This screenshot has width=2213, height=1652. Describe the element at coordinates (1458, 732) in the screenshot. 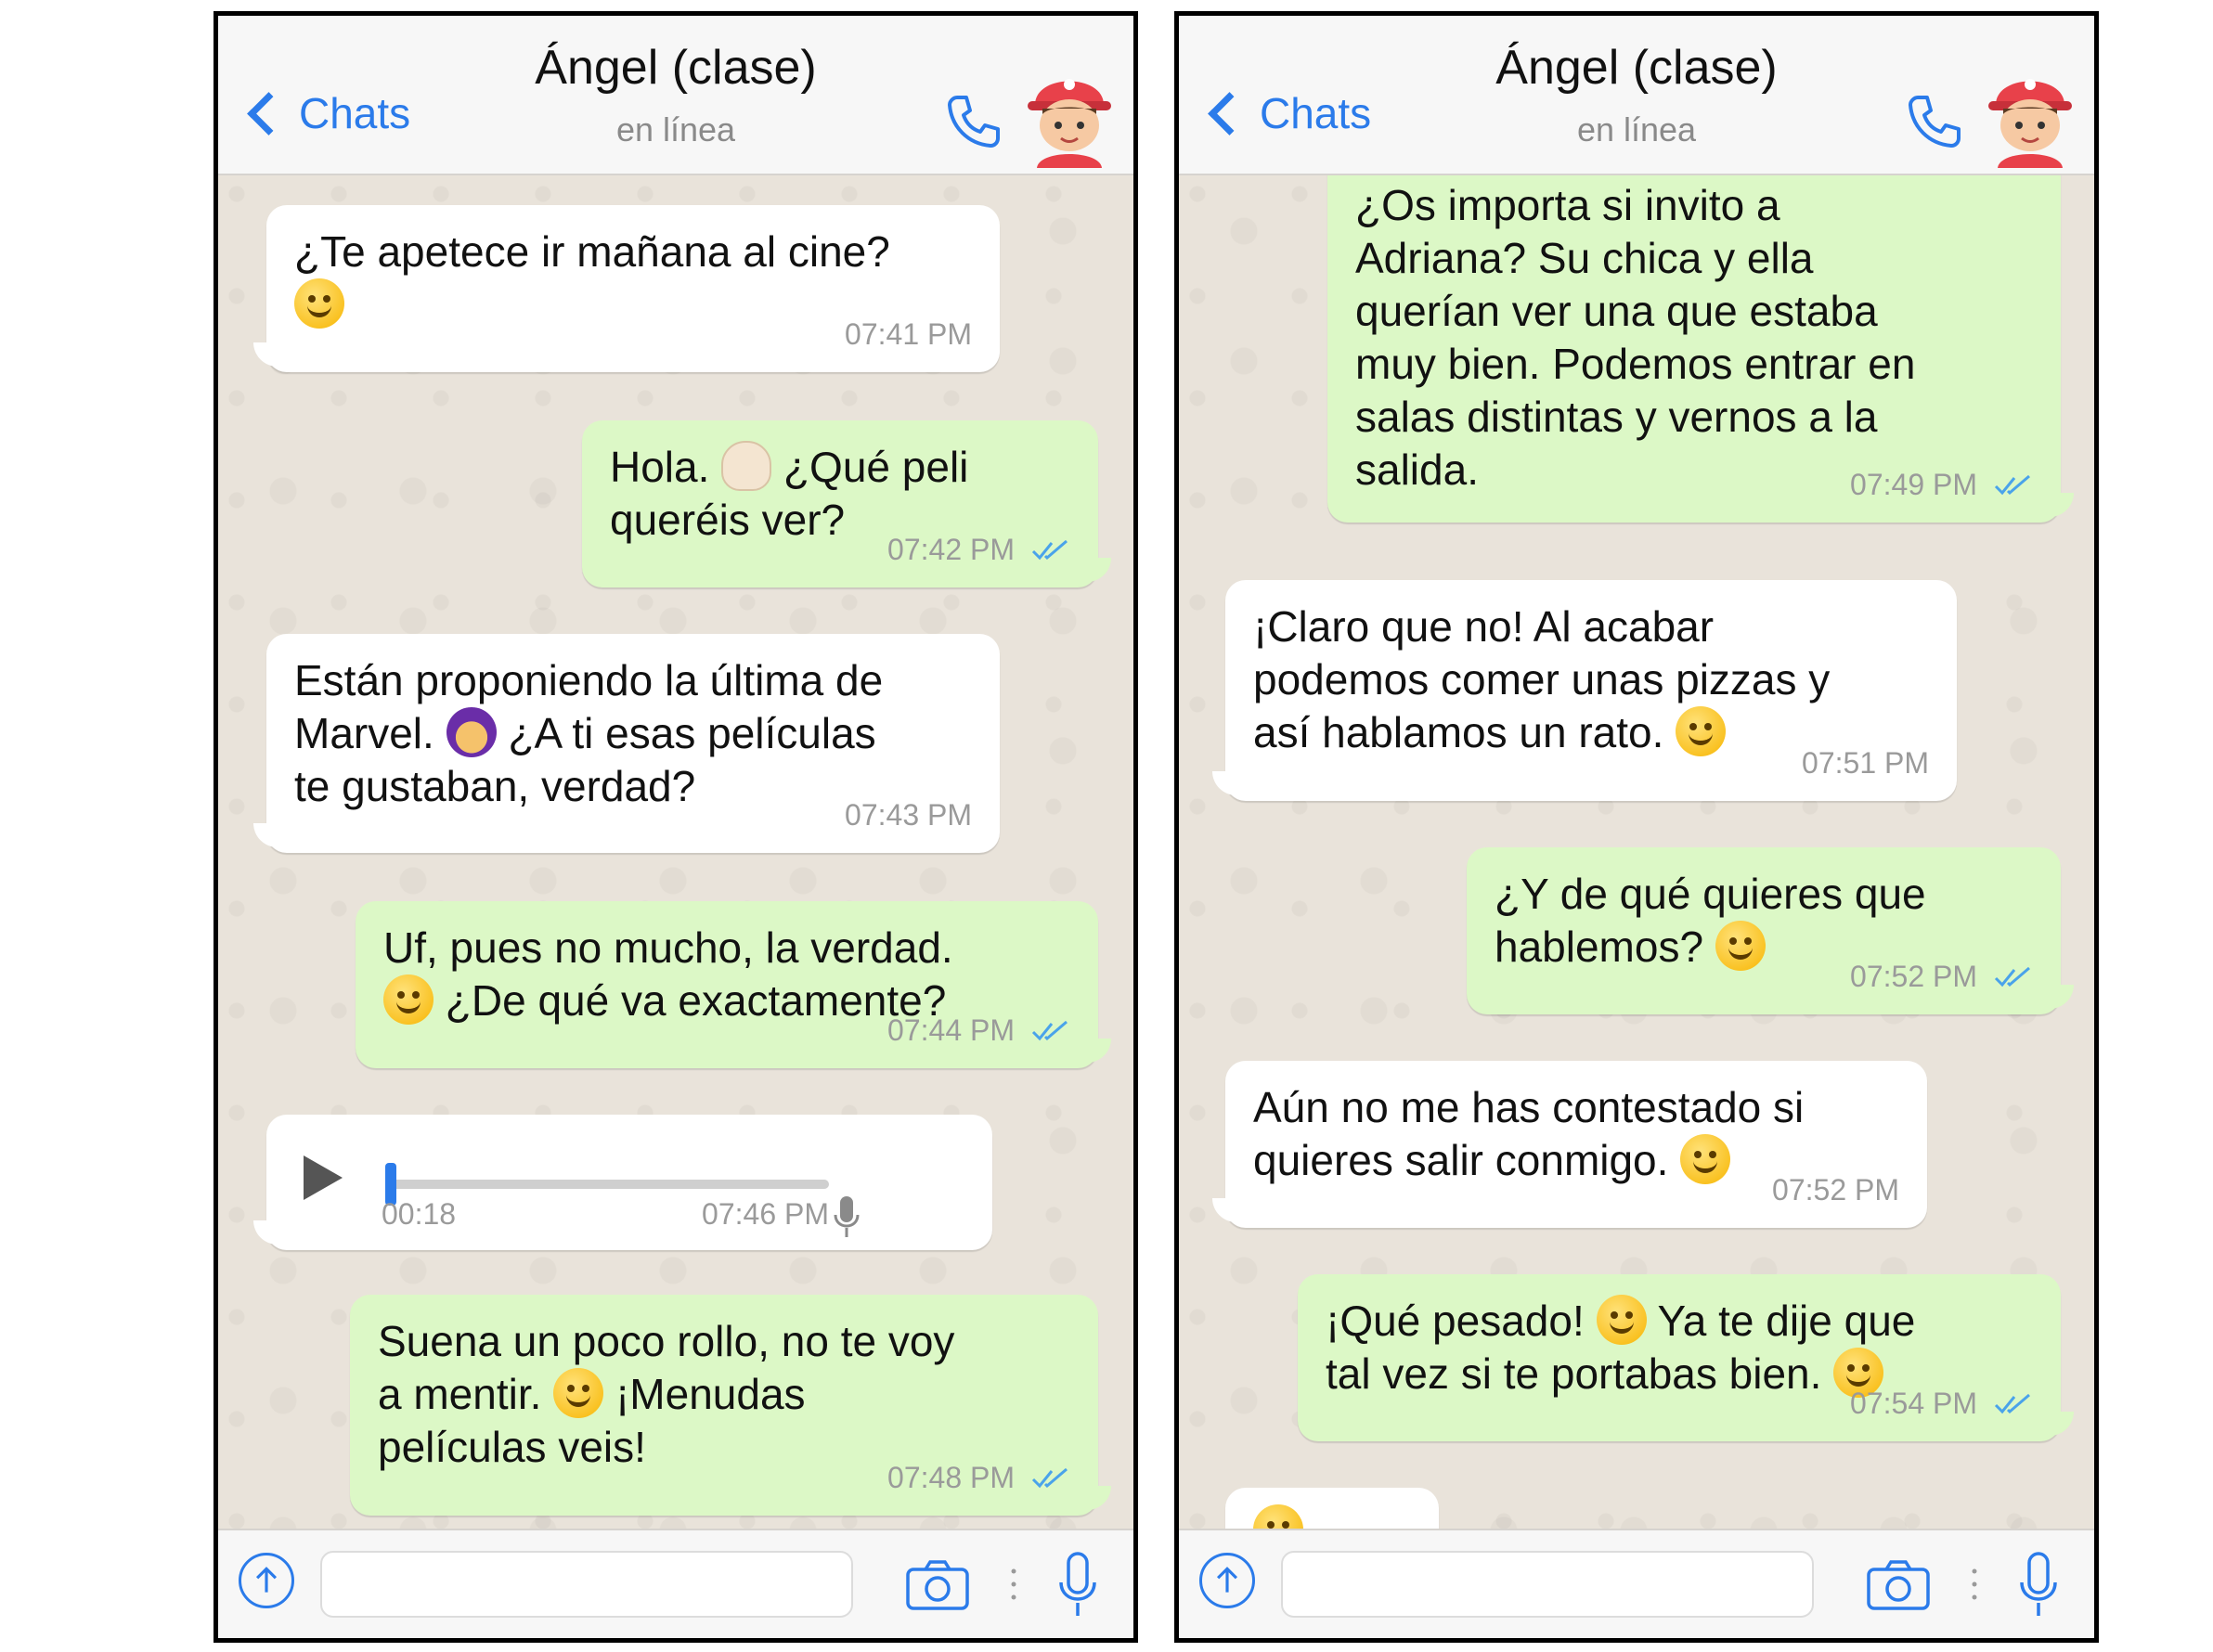

I see `message-text: así hablamos un rato.` at that location.